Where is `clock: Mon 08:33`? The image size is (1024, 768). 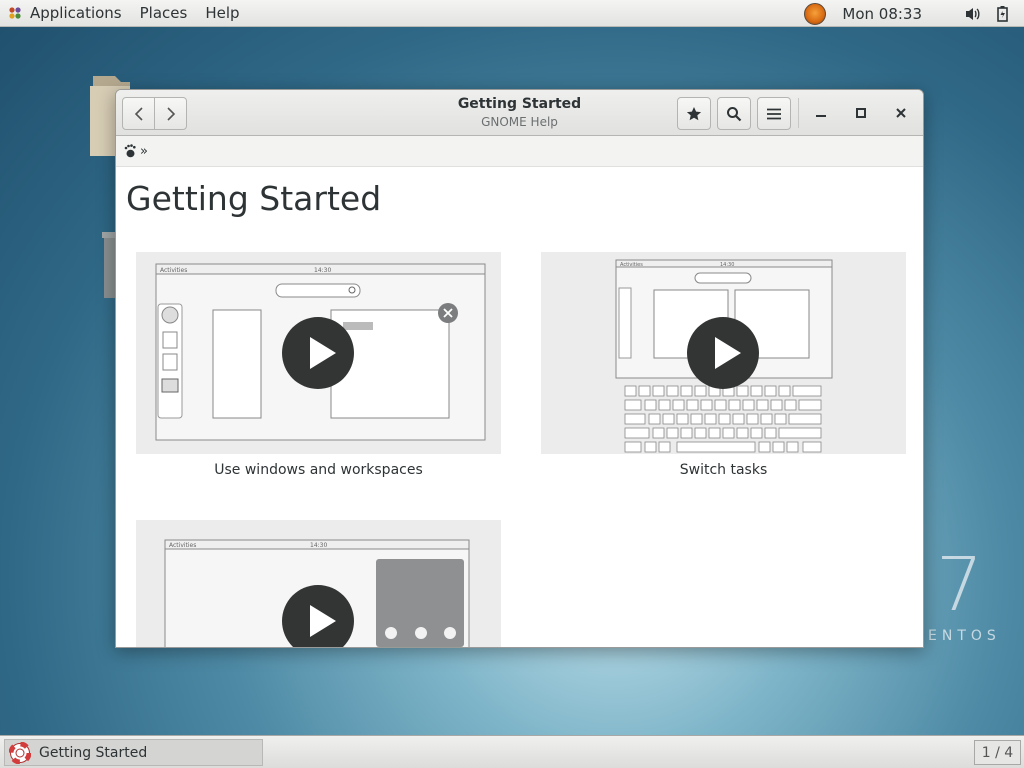
clock: Mon 08:33 is located at coordinates (882, 14).